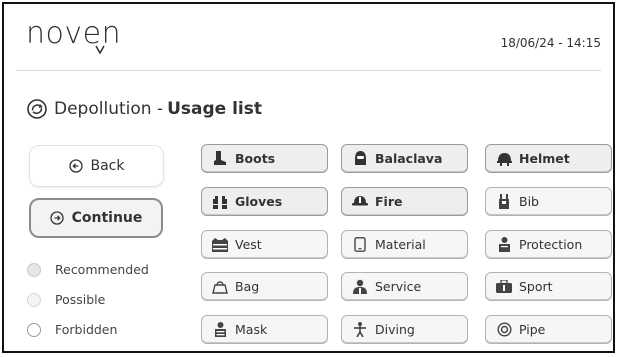 The height and width of the screenshot is (357, 619). What do you see at coordinates (395, 329) in the screenshot?
I see `usage-label: Diving` at bounding box center [395, 329].